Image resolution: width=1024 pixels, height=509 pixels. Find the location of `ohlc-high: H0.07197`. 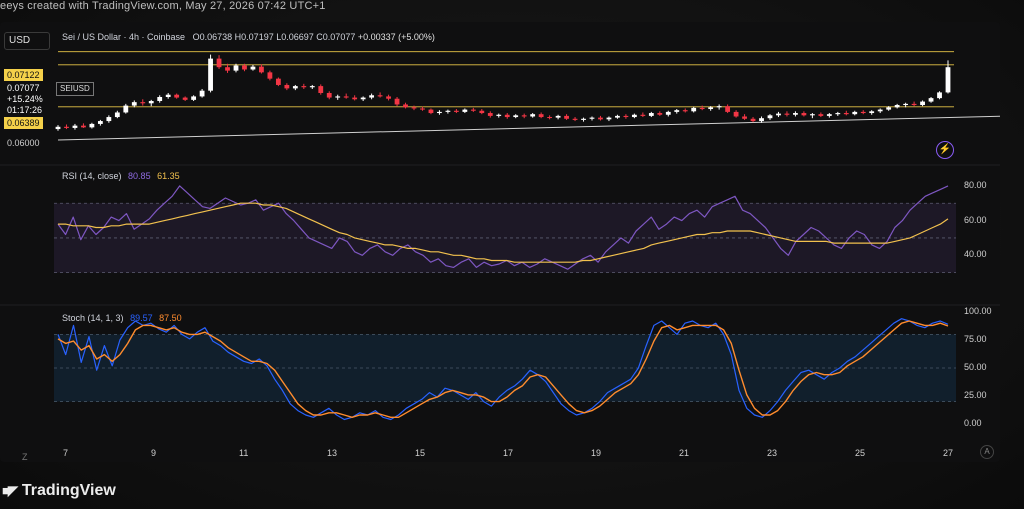

ohlc-high: H0.07197 is located at coordinates (254, 37).